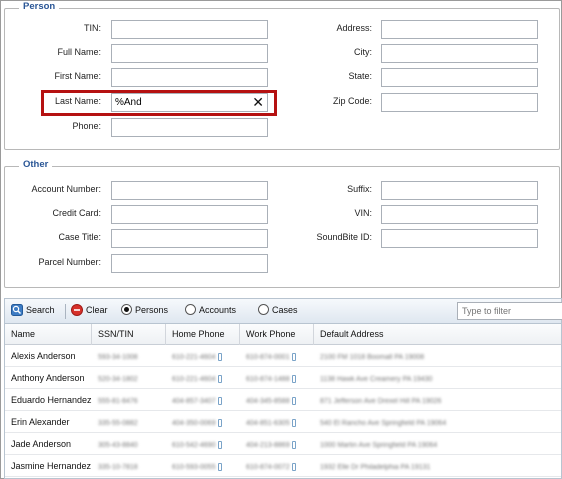 This screenshot has width=562, height=479. What do you see at coordinates (203, 400) in the screenshot?
I see `cell-home-phone: 404-857-3407` at bounding box center [203, 400].